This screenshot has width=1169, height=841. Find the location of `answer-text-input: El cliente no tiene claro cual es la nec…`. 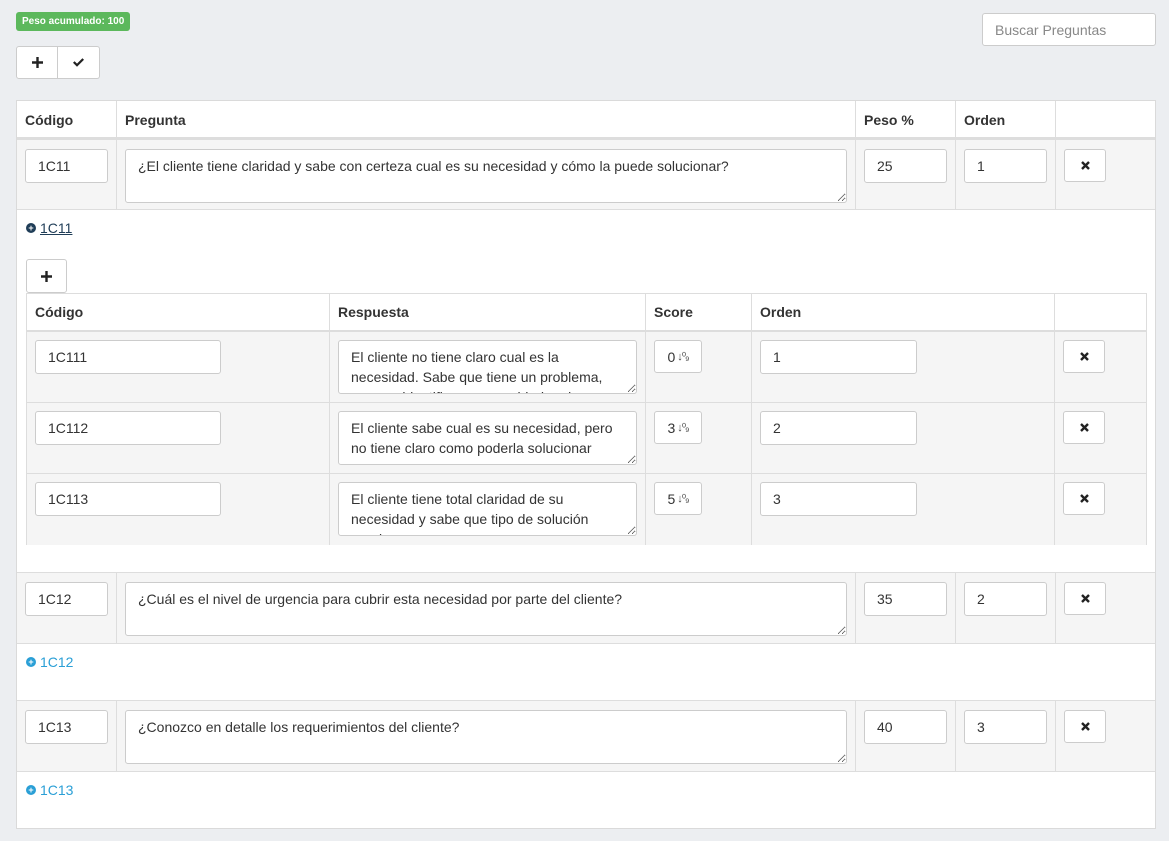

answer-text-input: El cliente no tiene claro cual es la nec… is located at coordinates (487, 367).